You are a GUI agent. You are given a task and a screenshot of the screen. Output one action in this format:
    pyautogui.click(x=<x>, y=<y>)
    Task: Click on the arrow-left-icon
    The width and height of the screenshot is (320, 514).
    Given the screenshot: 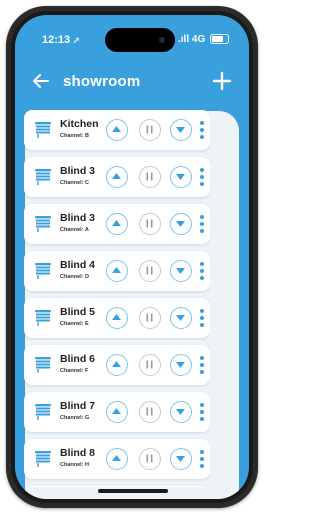 What is the action you would take?
    pyautogui.click(x=41, y=81)
    